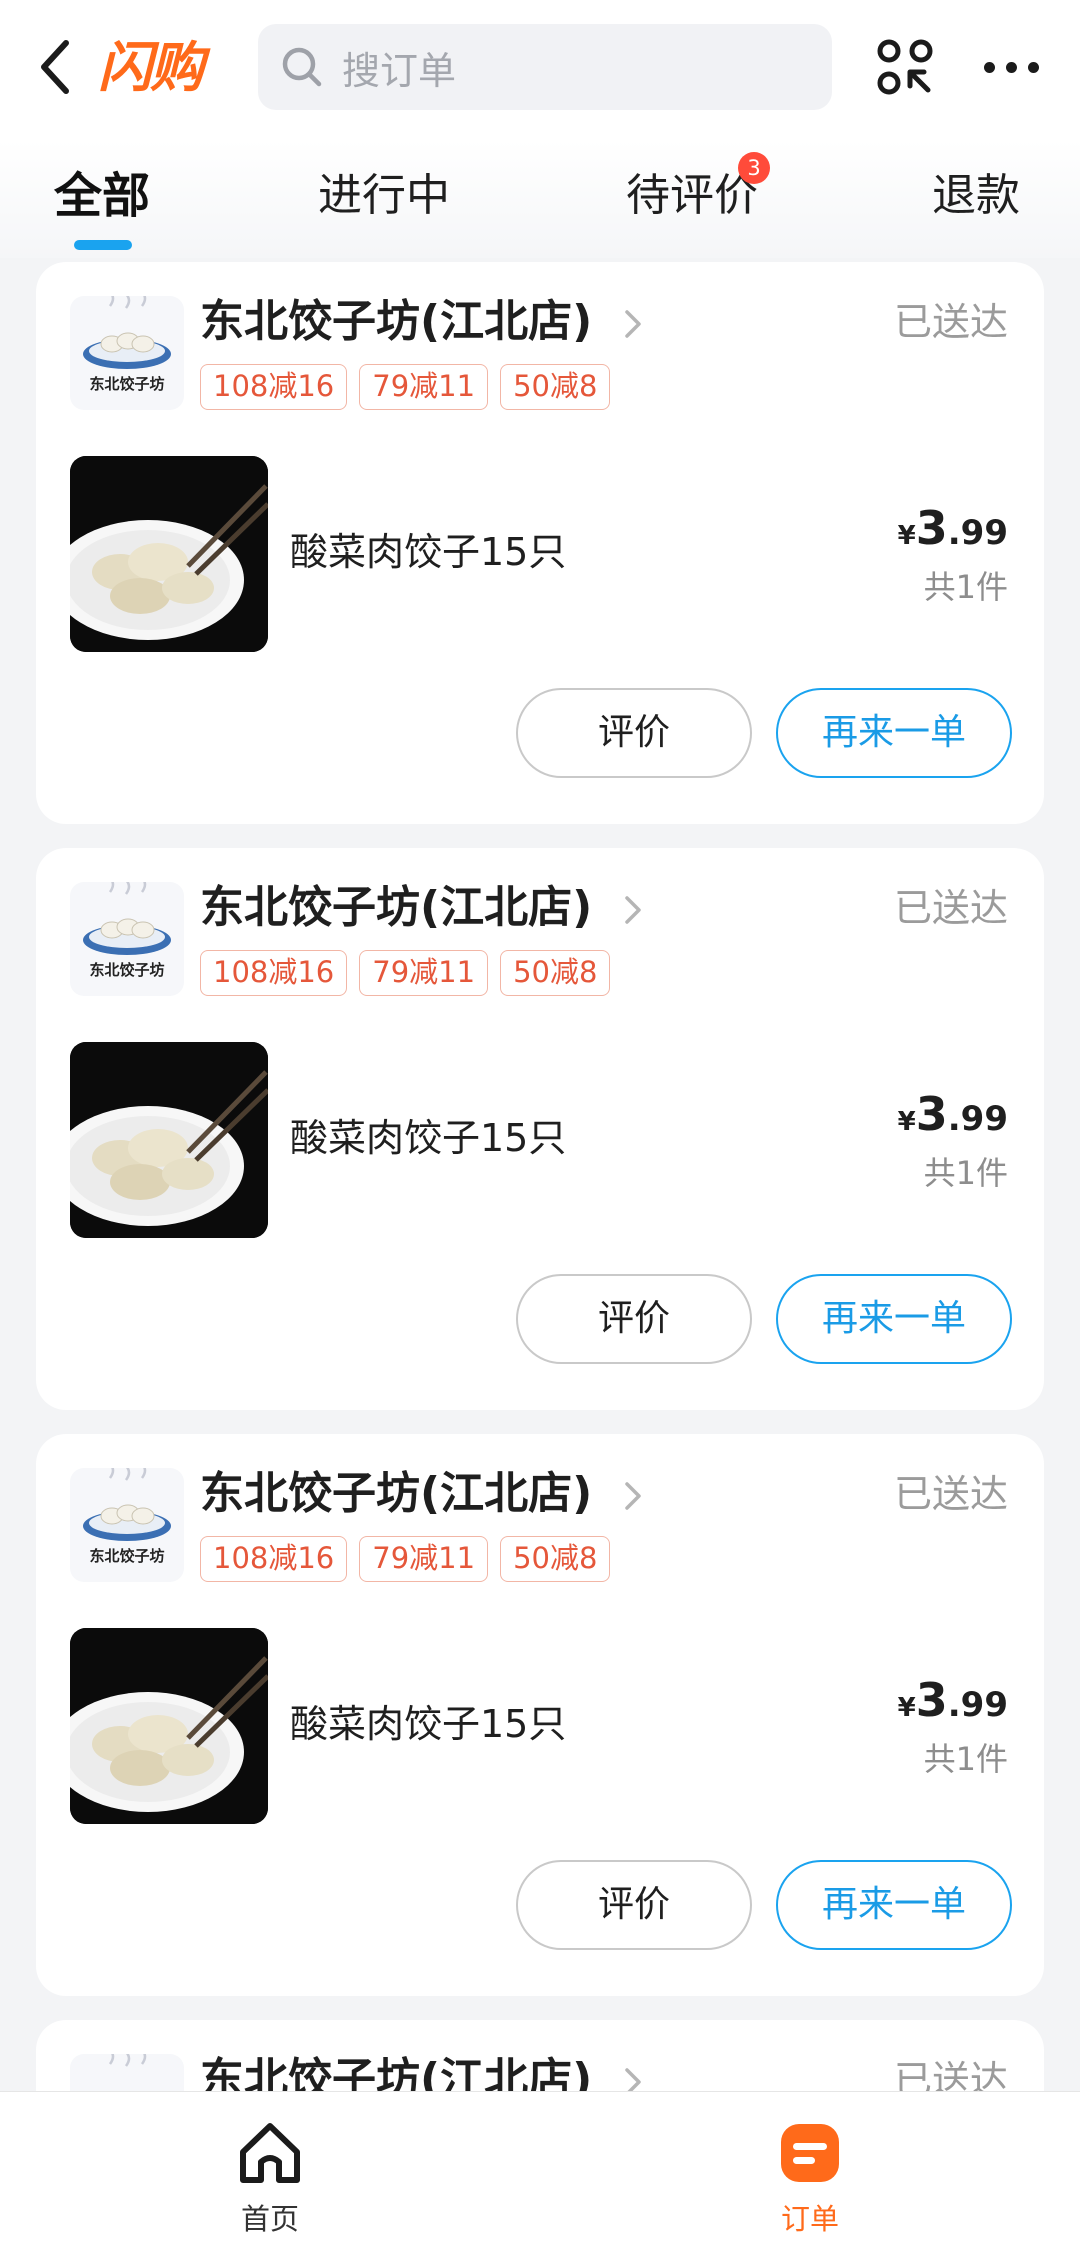 The width and height of the screenshot is (1080, 2251). What do you see at coordinates (692, 196) in the screenshot?
I see `tab-to-review: 待评价` at bounding box center [692, 196].